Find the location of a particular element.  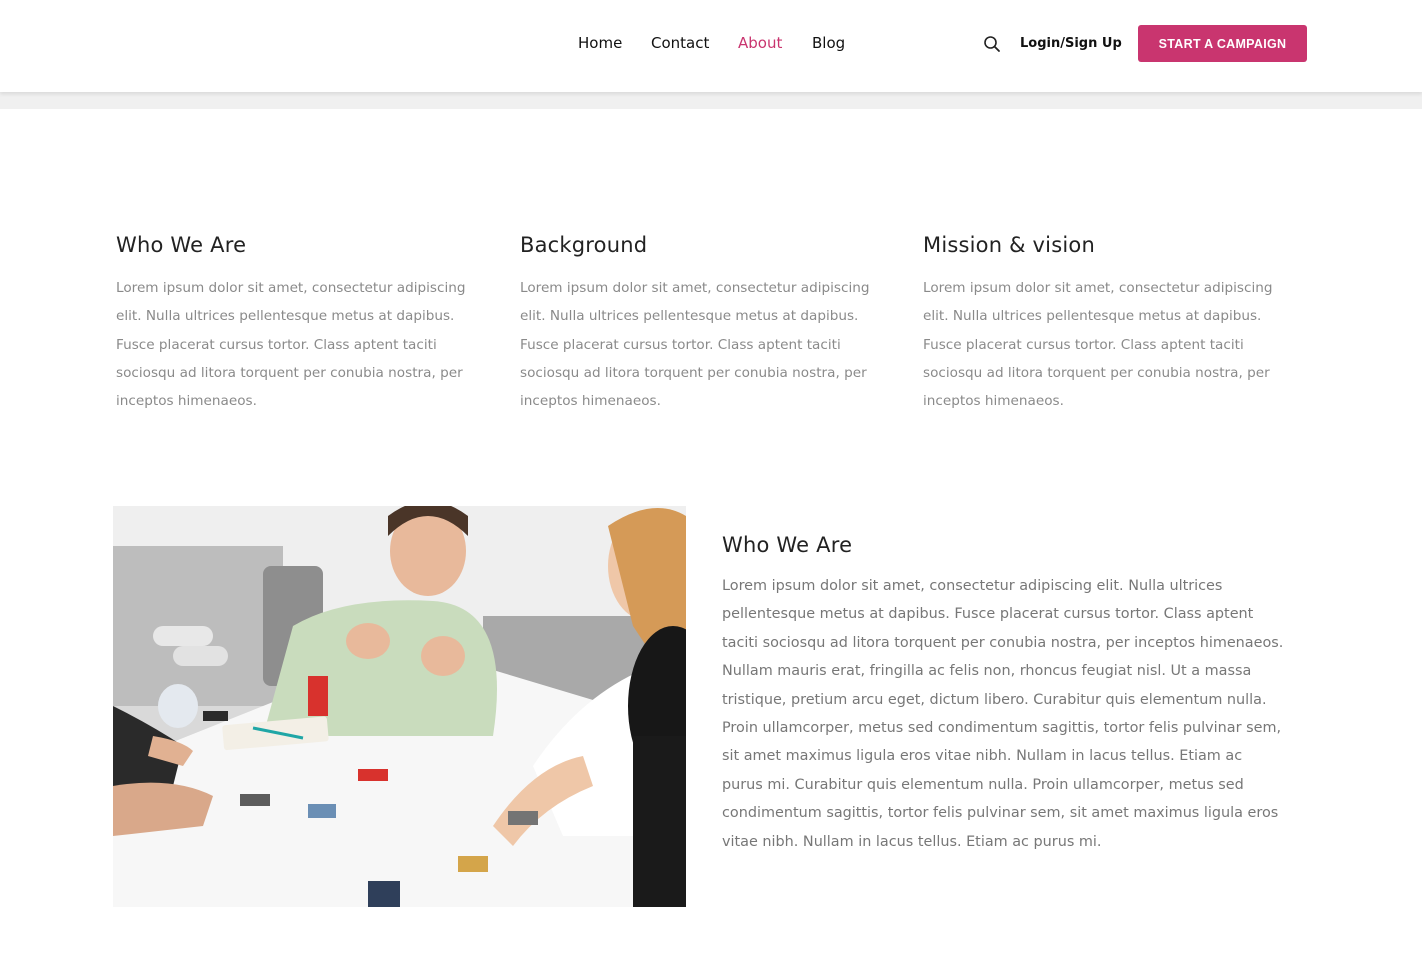

login-signup-link: Login/Sign Up is located at coordinates (1071, 44).